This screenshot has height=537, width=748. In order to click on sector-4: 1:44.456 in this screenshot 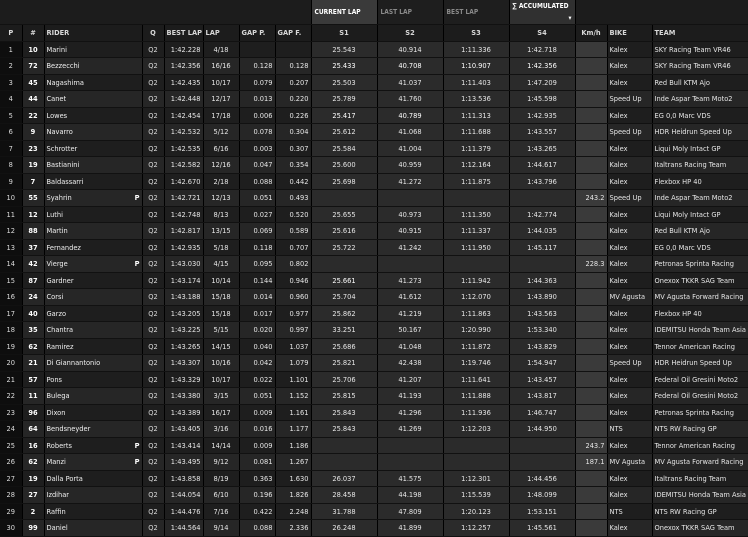, I will do `click(542, 478)`.